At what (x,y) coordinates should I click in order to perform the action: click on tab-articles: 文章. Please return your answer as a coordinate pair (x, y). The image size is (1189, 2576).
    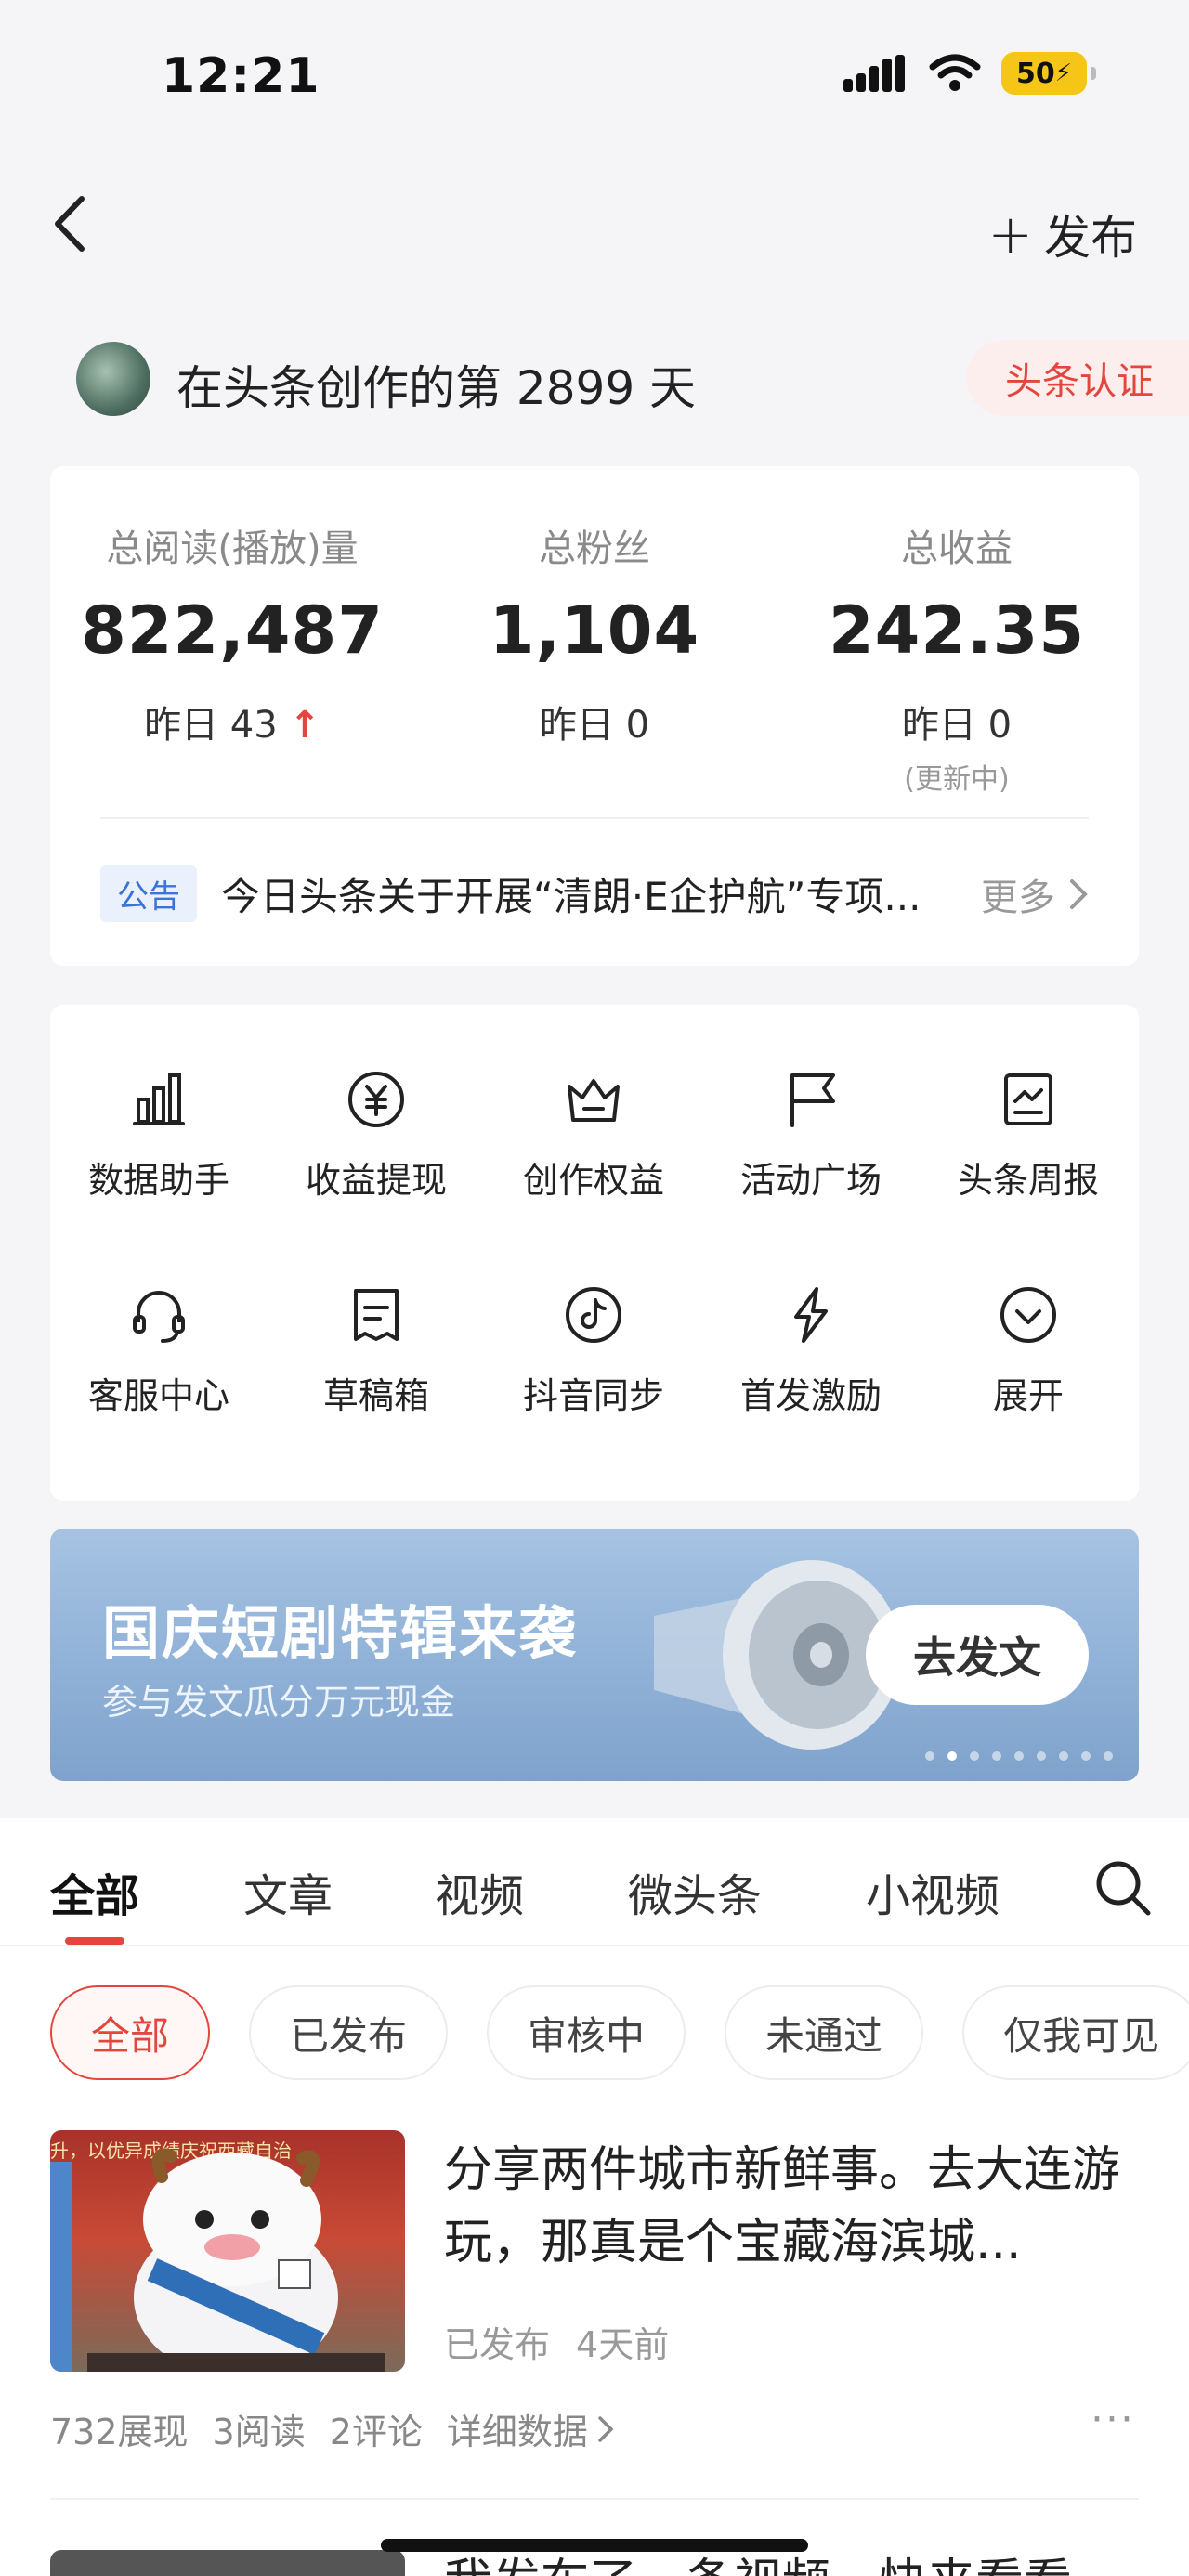
    Looking at the image, I should click on (288, 1891).